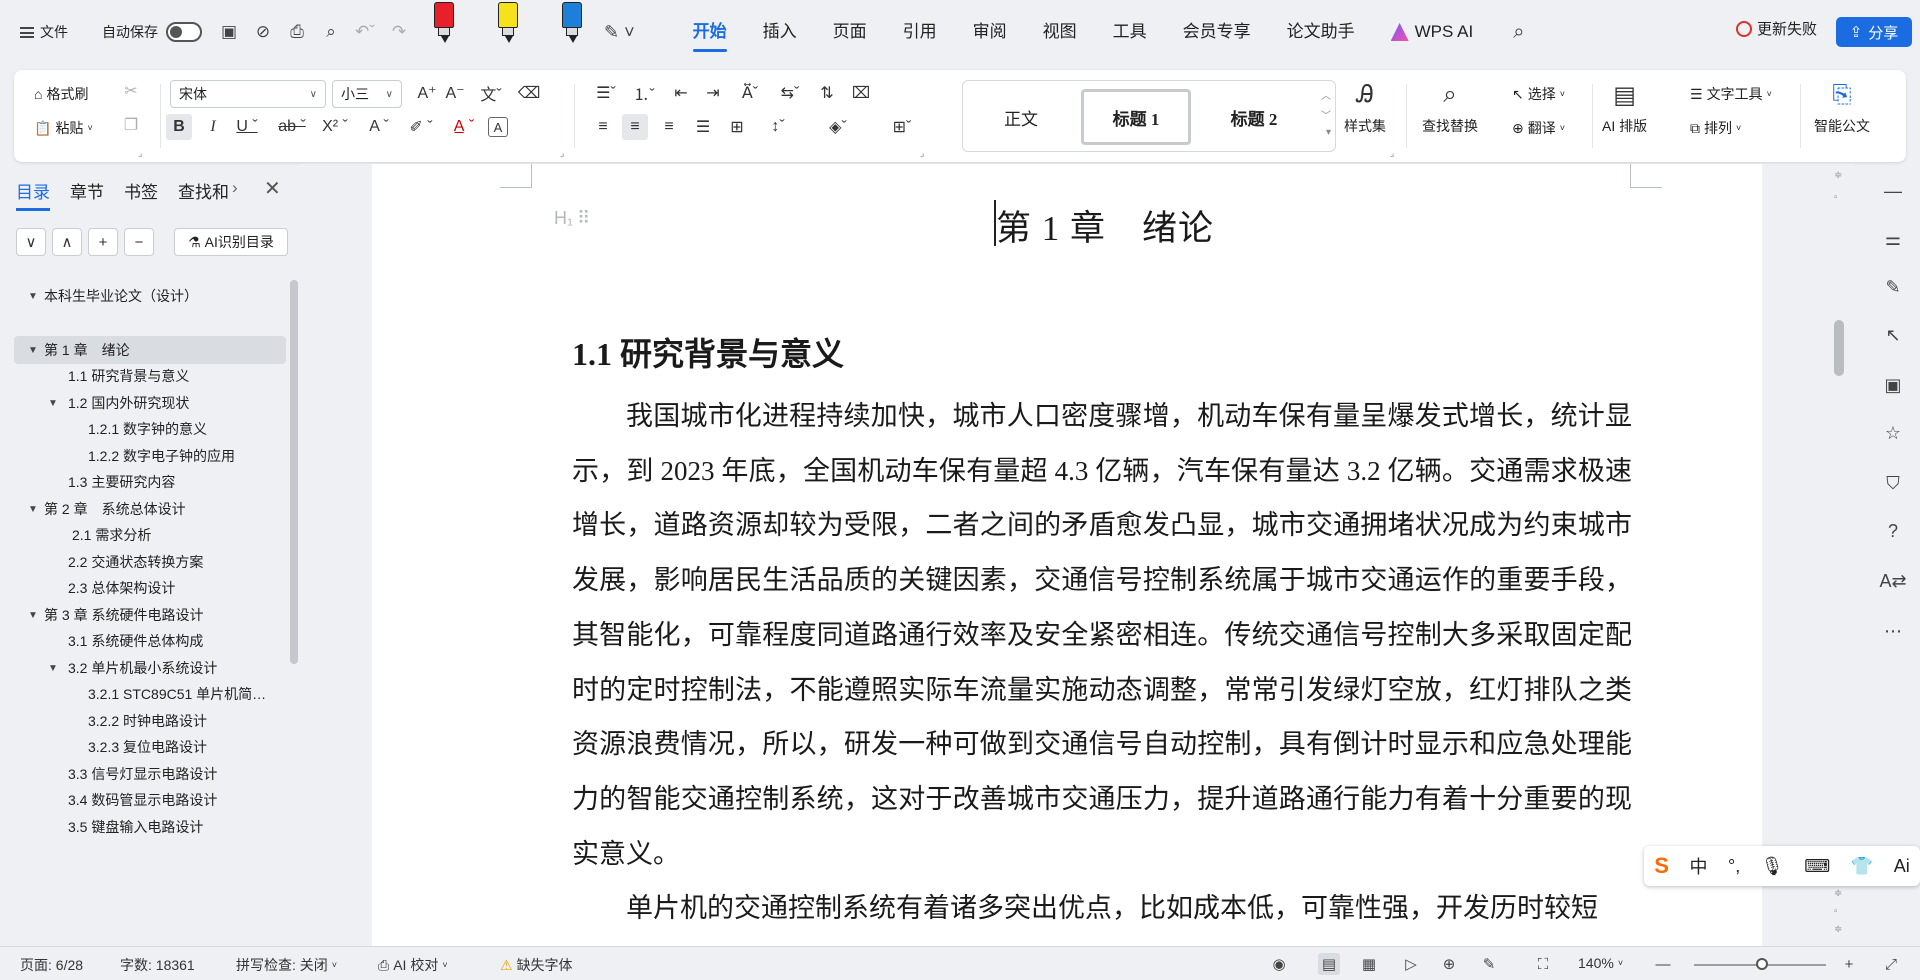 The height and width of the screenshot is (980, 1920). Describe the element at coordinates (1817, 866) in the screenshot. I see `keyboard-icon: ⌨` at that location.